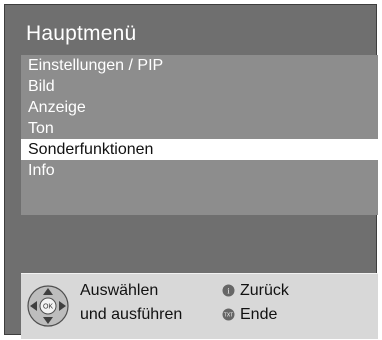 The image size is (382, 340). I want to click on menu-item-einstellungen: Einstellungen / PIP, so click(199, 65).